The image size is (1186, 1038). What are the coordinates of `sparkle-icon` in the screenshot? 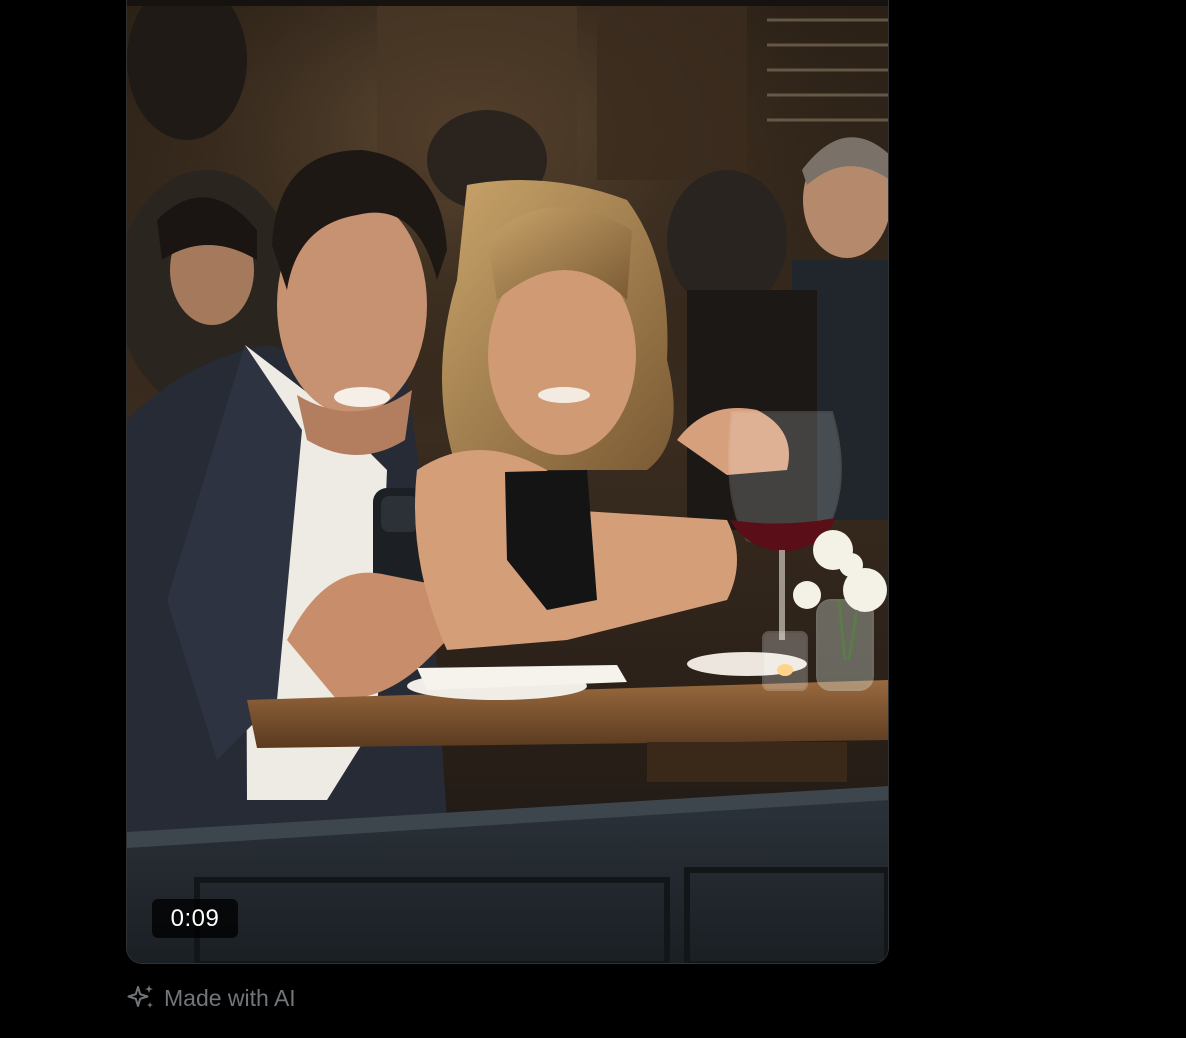 It's located at (140, 996).